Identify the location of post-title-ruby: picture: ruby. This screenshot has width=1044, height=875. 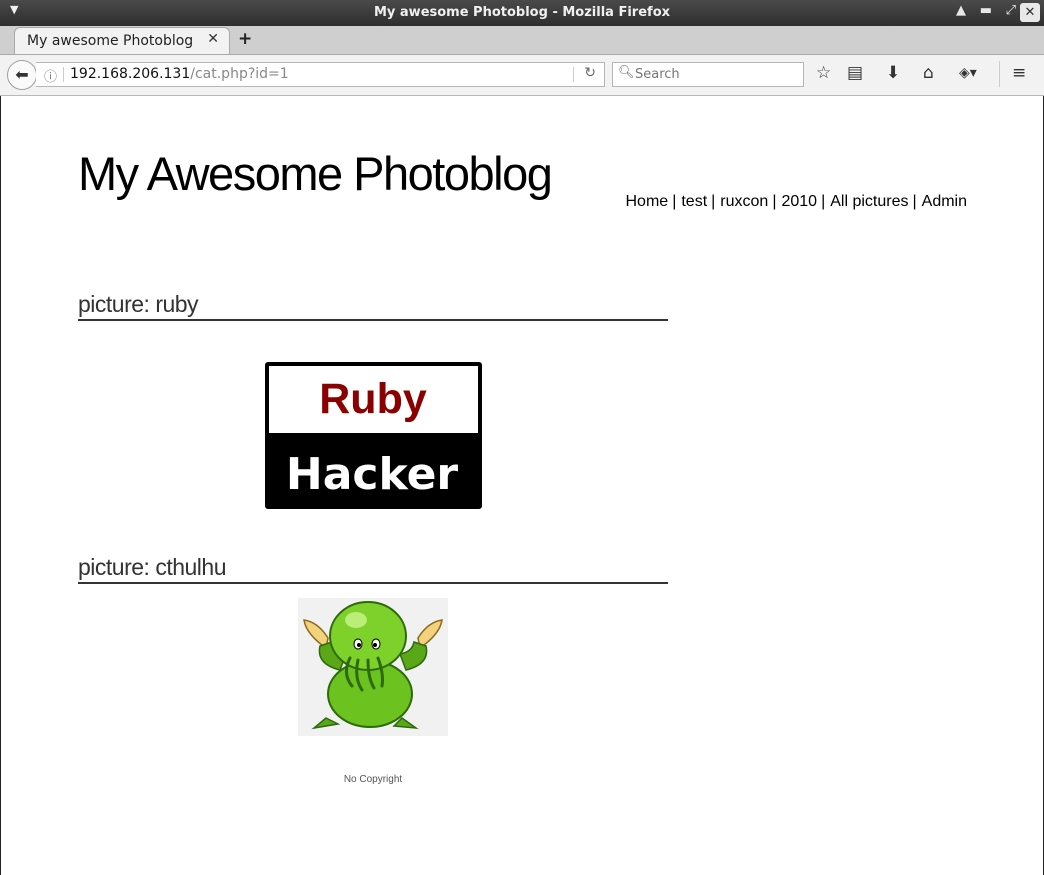
(373, 306).